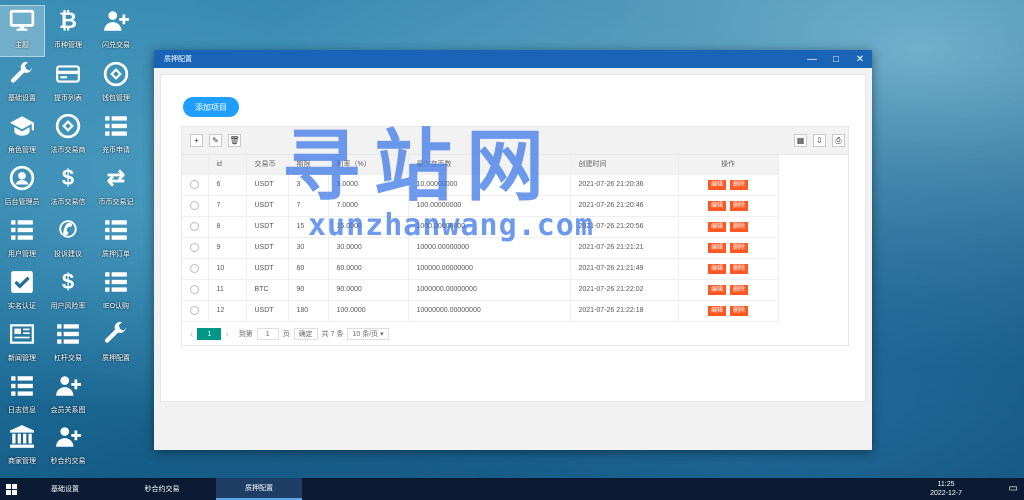 This screenshot has height=500, width=1024. Describe the element at coordinates (22, 344) in the screenshot. I see `desktop-icon-news: 新闻管理` at that location.